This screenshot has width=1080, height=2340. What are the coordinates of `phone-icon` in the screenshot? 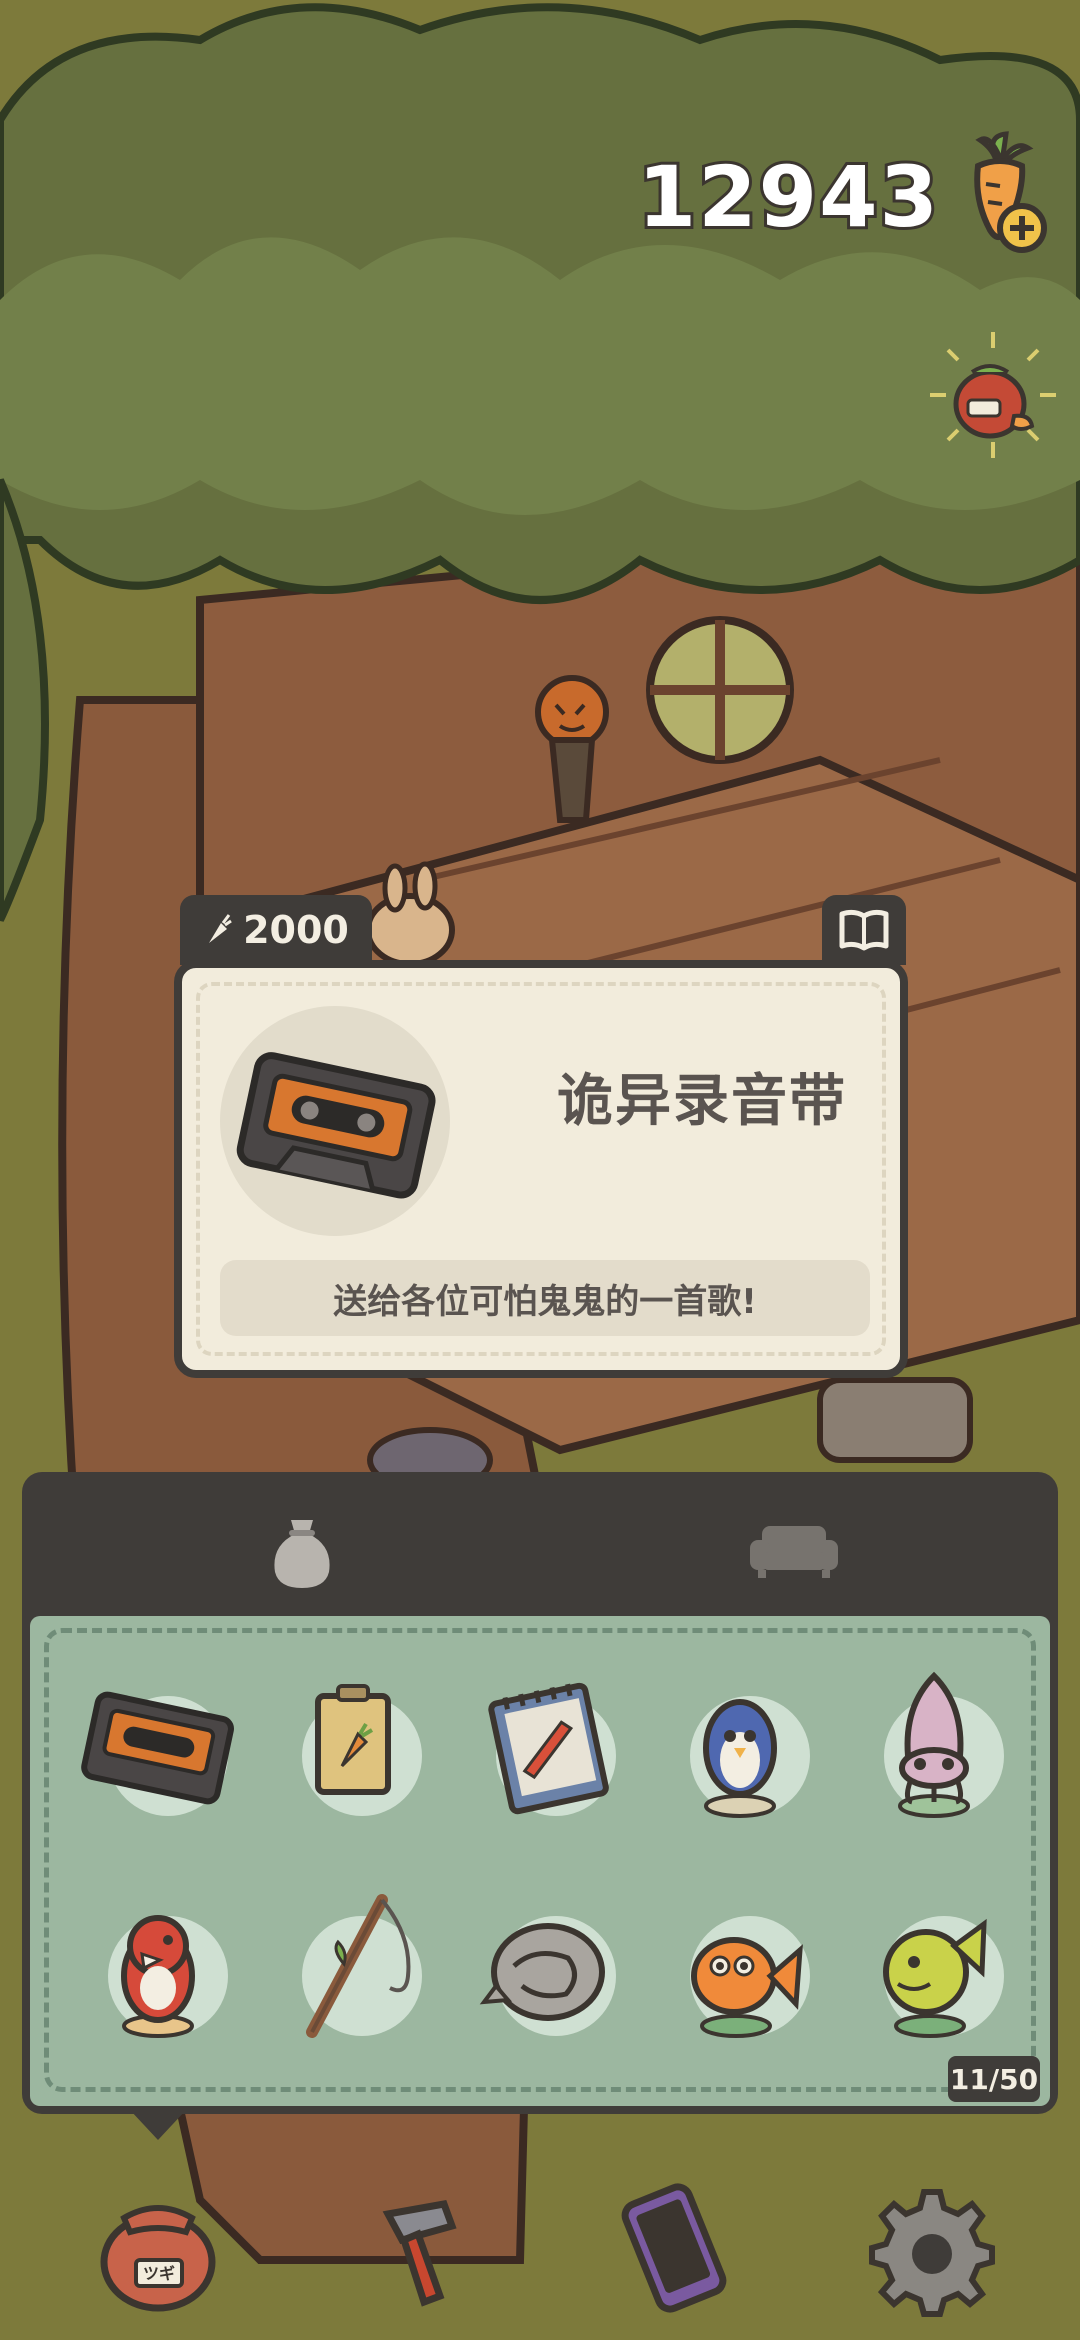 It's located at (674, 2248).